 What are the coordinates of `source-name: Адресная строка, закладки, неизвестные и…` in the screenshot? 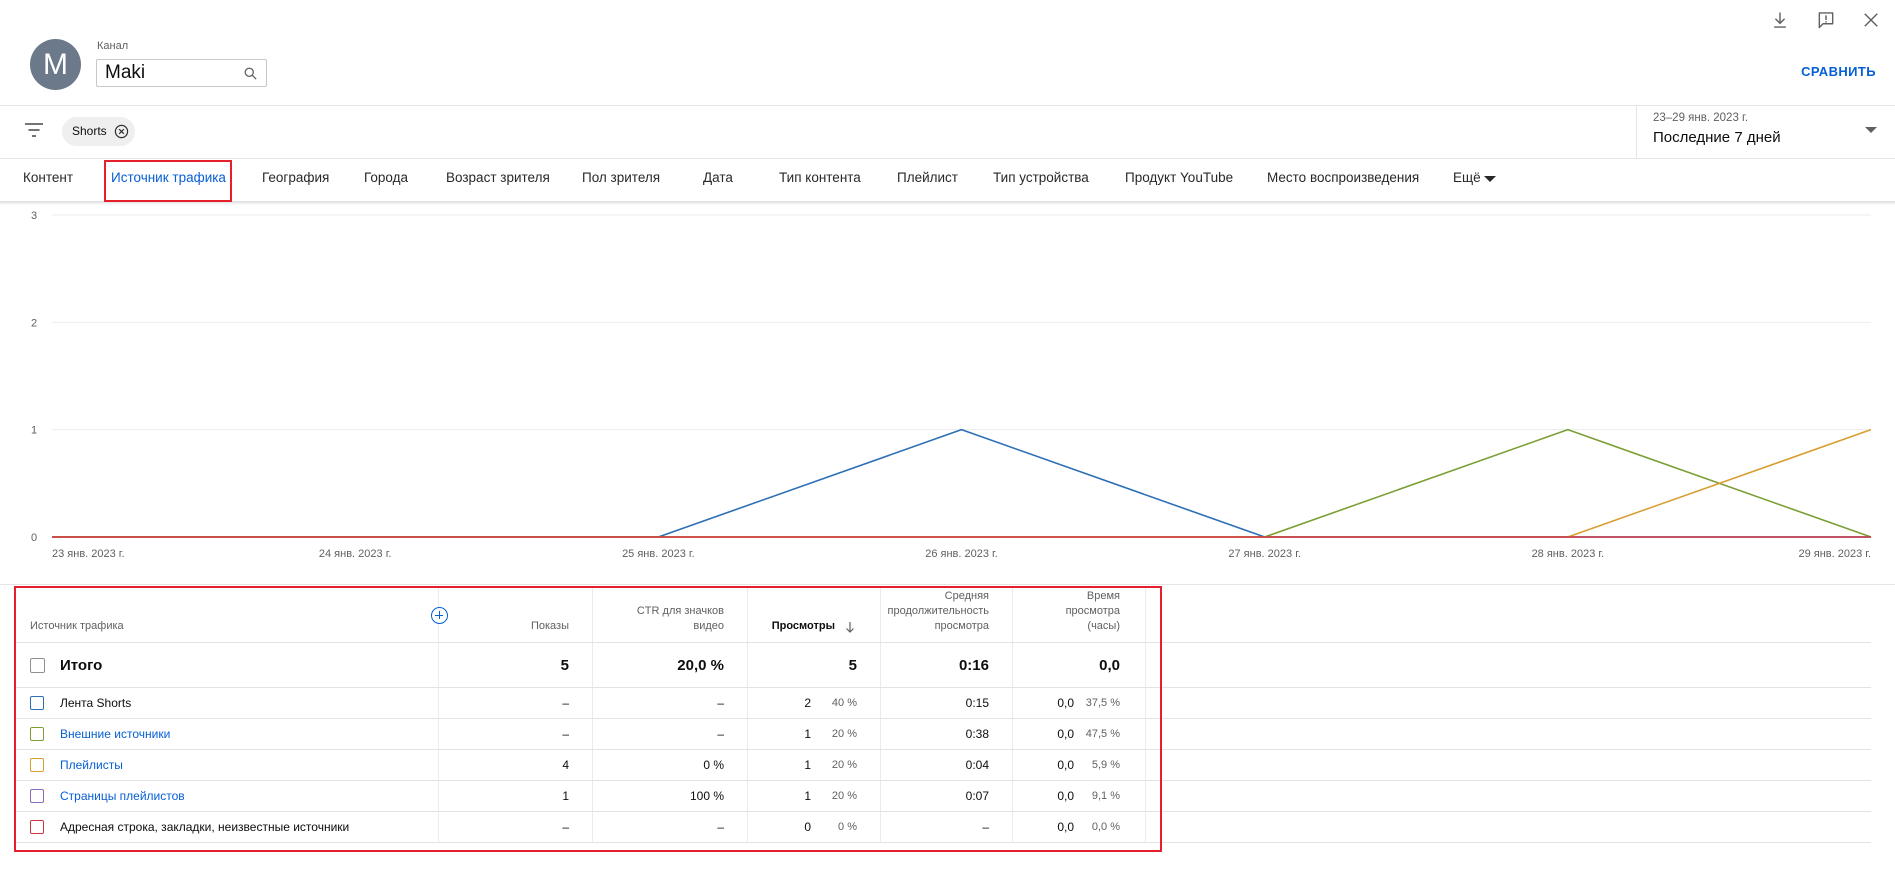 It's located at (205, 827).